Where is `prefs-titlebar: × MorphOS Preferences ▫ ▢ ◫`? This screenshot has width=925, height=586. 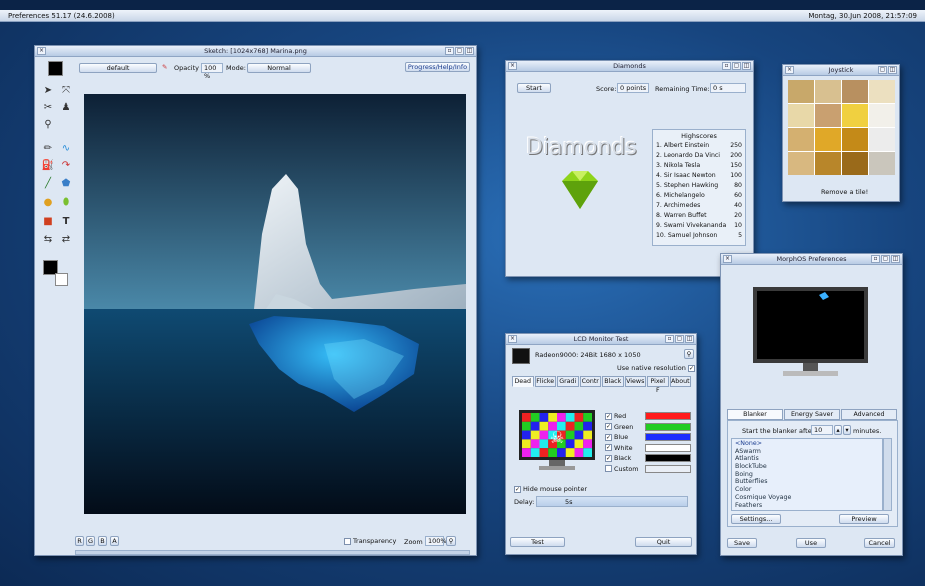
prefs-titlebar: × MorphOS Preferences ▫ ▢ ◫ is located at coordinates (811, 259).